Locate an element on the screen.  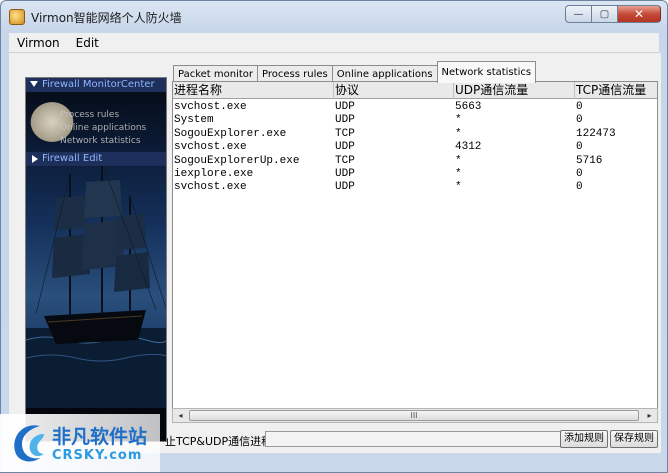
tree-subitem-network-statistics: Network statistics is located at coordinates (100, 141).